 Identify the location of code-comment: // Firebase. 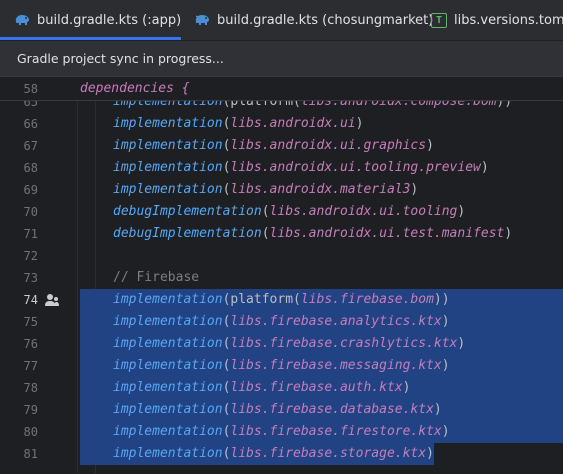
(156, 278).